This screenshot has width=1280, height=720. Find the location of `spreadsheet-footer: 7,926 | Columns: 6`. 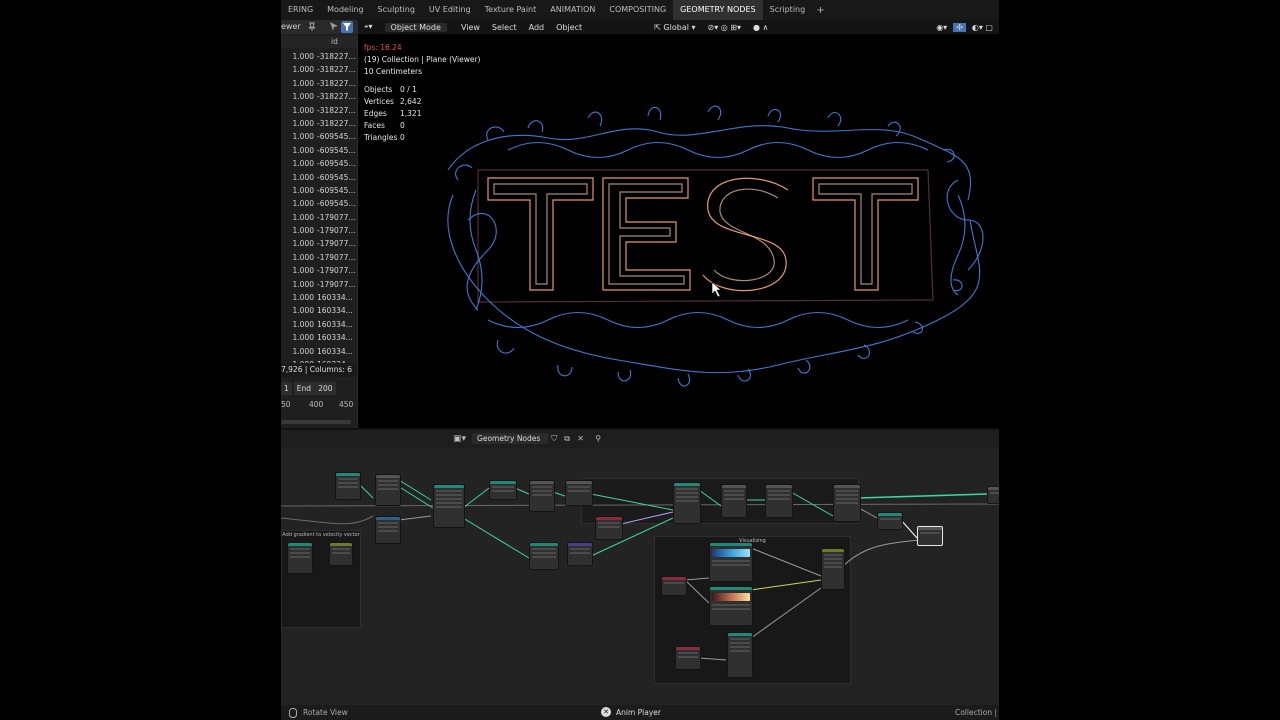

spreadsheet-footer: 7,926 | Columns: 6 is located at coordinates (319, 370).